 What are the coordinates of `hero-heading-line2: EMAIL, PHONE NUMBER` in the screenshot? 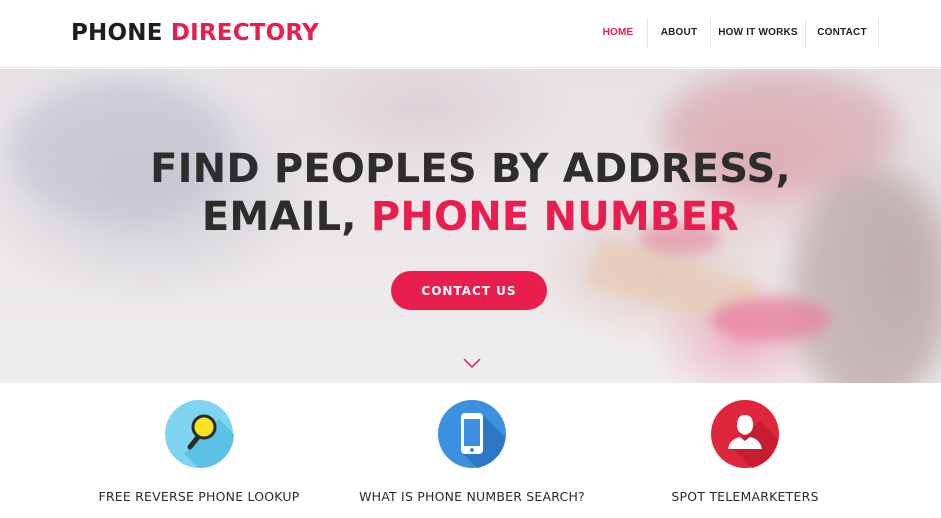 It's located at (470, 217).